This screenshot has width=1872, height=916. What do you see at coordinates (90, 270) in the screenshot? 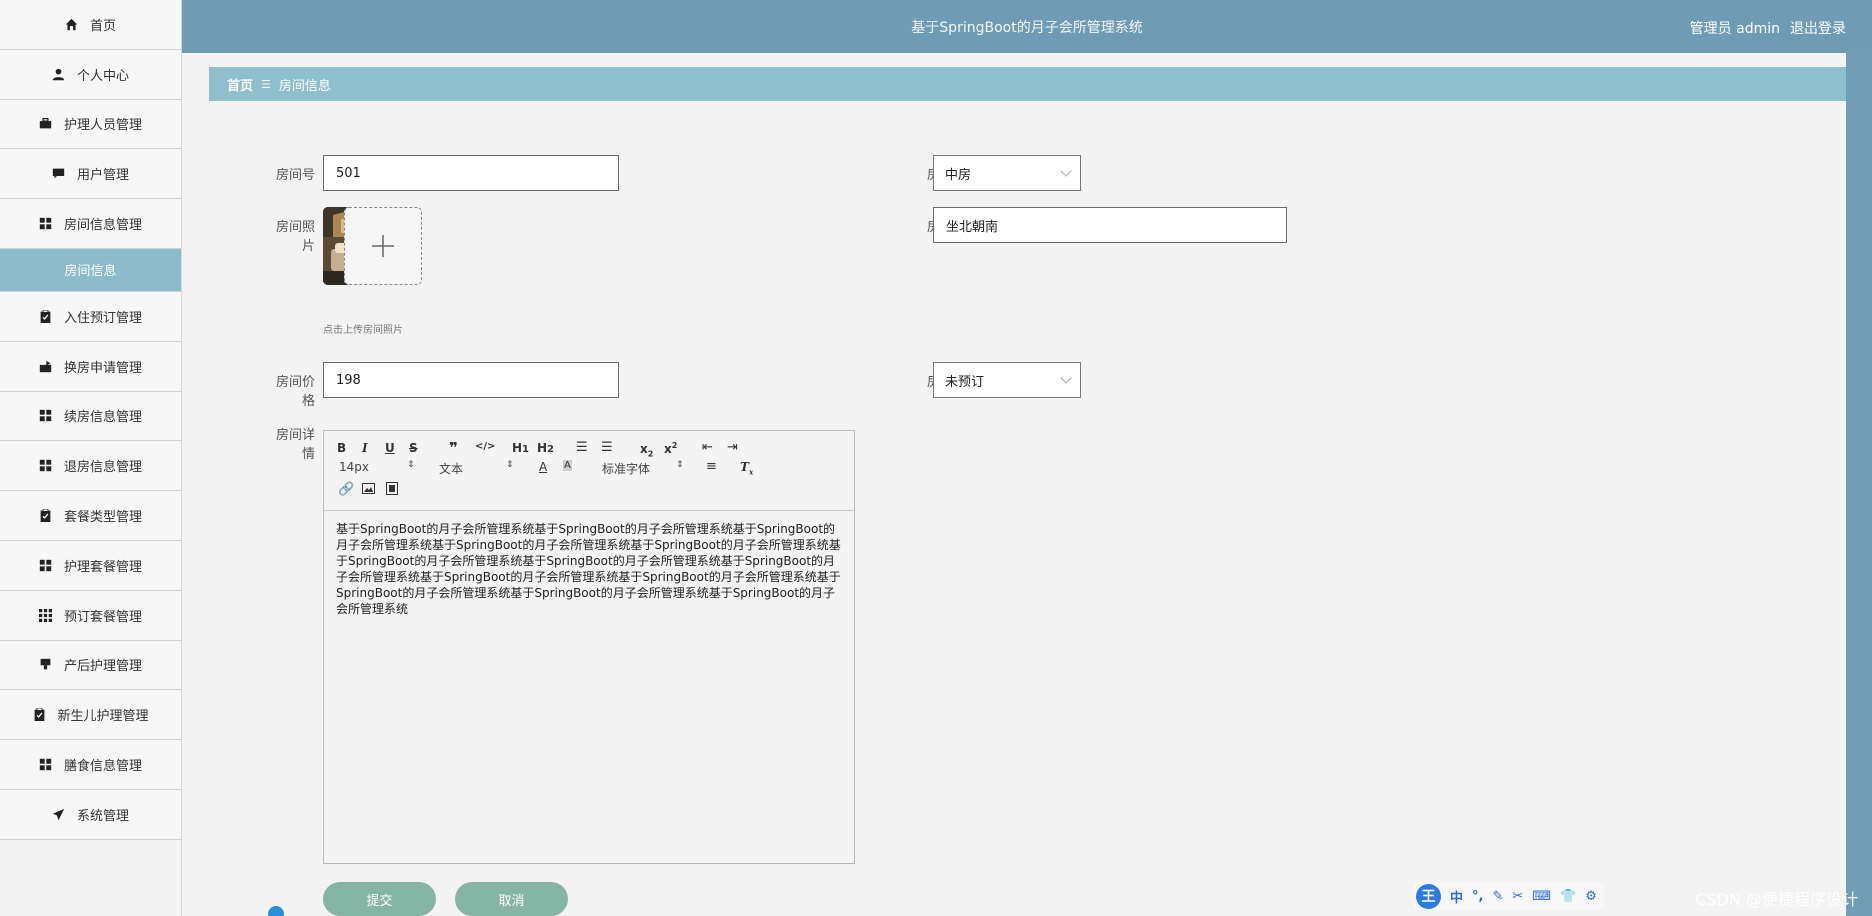
I see `sidebar-item-5: 房间信息` at bounding box center [90, 270].